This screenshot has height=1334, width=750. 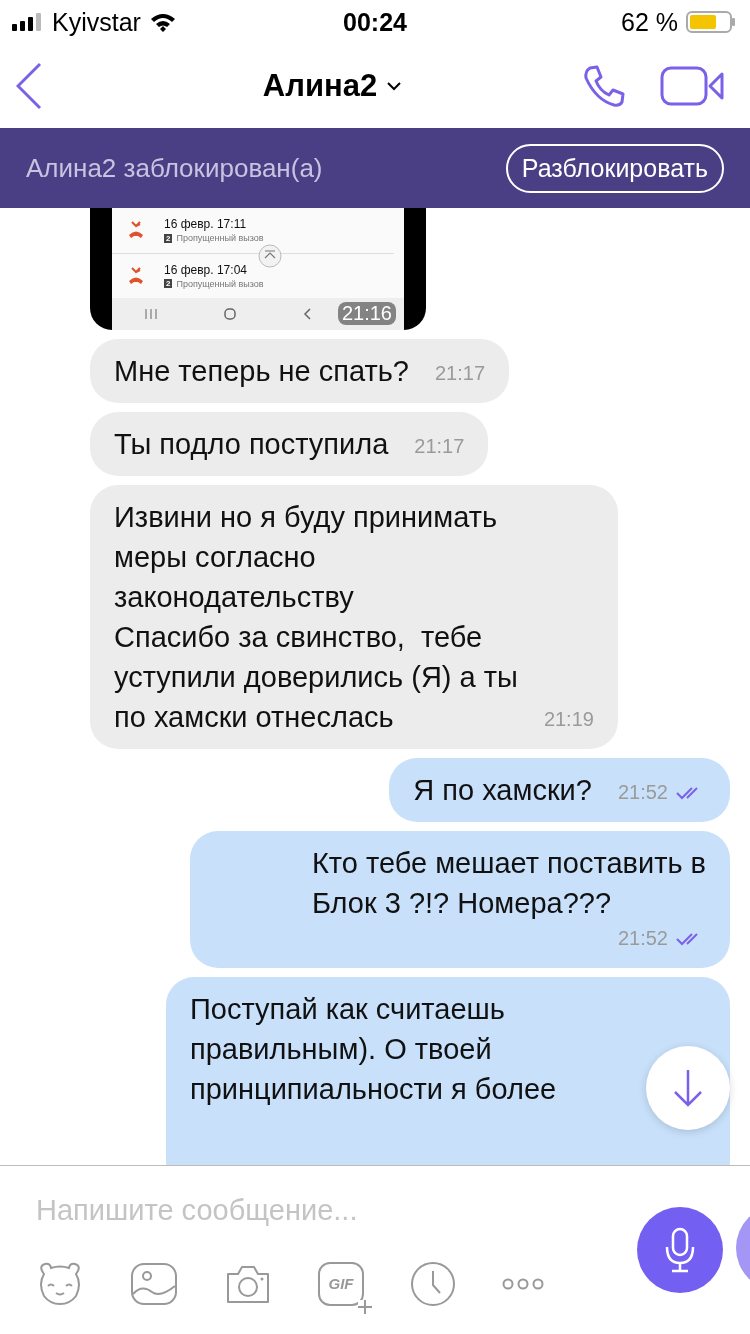 I want to click on home-icon, so click(x=230, y=314).